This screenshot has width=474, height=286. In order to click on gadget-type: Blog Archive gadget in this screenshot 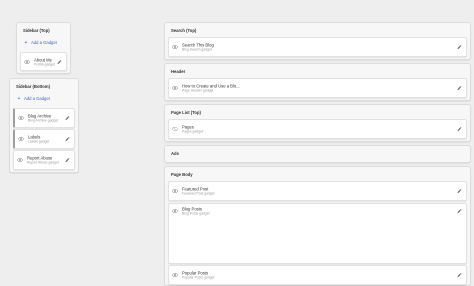, I will do `click(43, 120)`.